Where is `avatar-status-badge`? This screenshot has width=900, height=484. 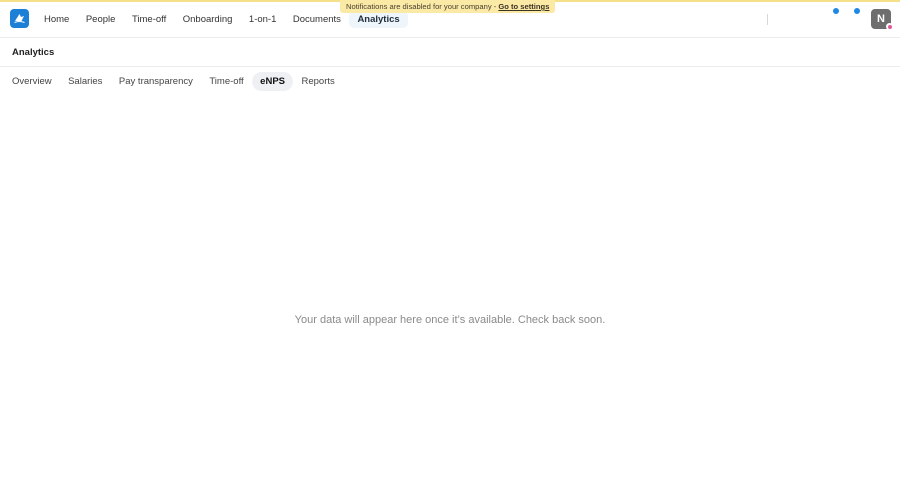 avatar-status-badge is located at coordinates (889, 26).